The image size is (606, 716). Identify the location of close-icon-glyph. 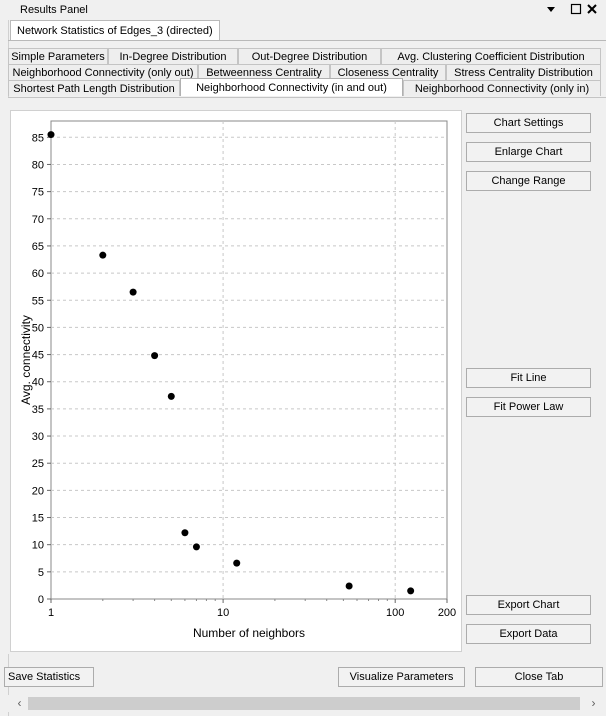
(592, 9).